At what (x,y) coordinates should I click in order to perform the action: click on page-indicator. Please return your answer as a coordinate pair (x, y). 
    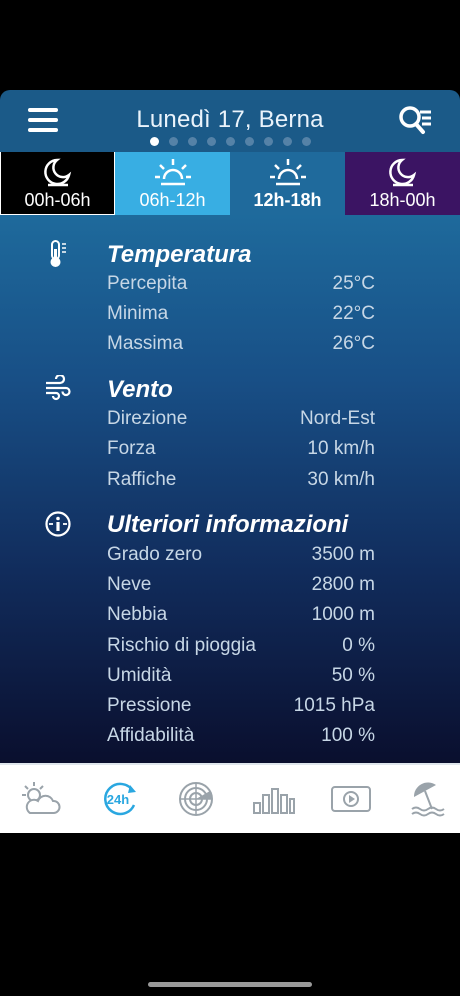
    Looking at the image, I should click on (230, 141).